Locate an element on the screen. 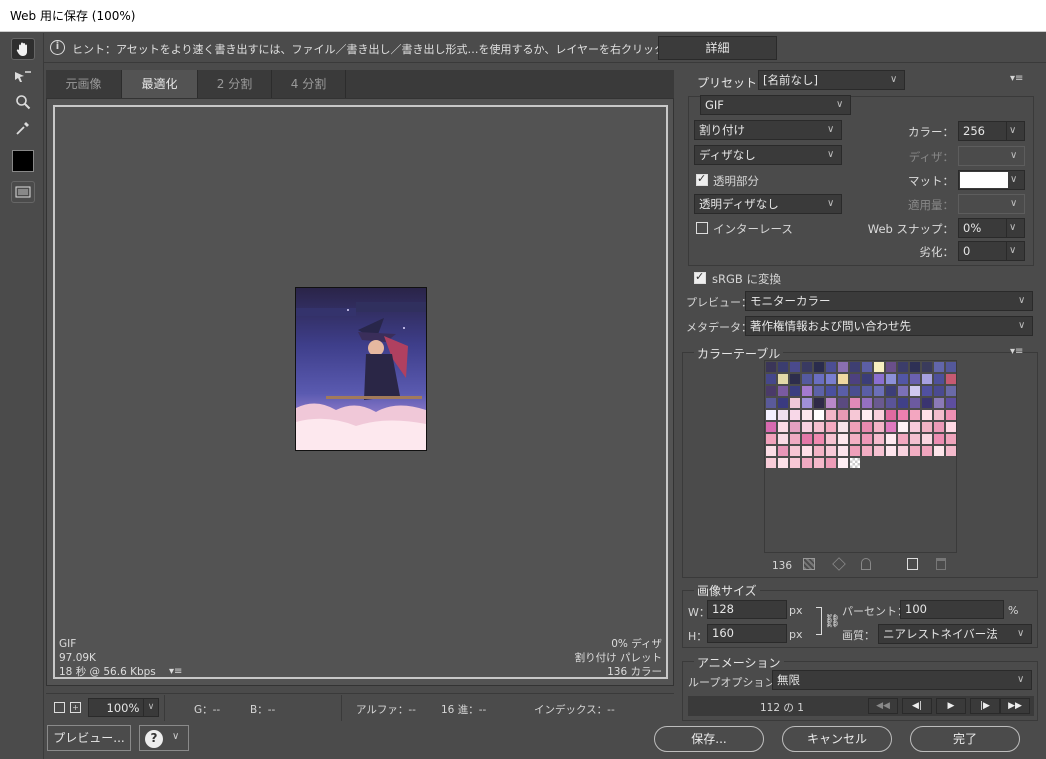 Image resolution: width=1046 pixels, height=759 pixels. file-format-select: GIF ∨ is located at coordinates (775, 105).